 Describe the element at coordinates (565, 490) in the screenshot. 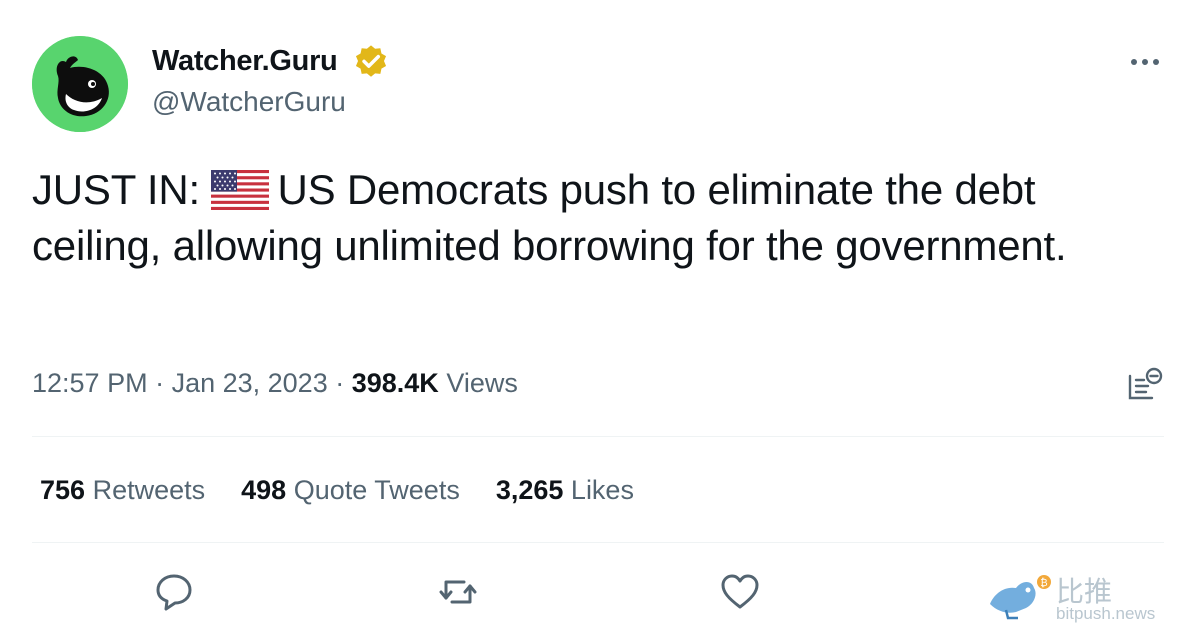

I see `likes-stat: 3,265 Likes` at that location.